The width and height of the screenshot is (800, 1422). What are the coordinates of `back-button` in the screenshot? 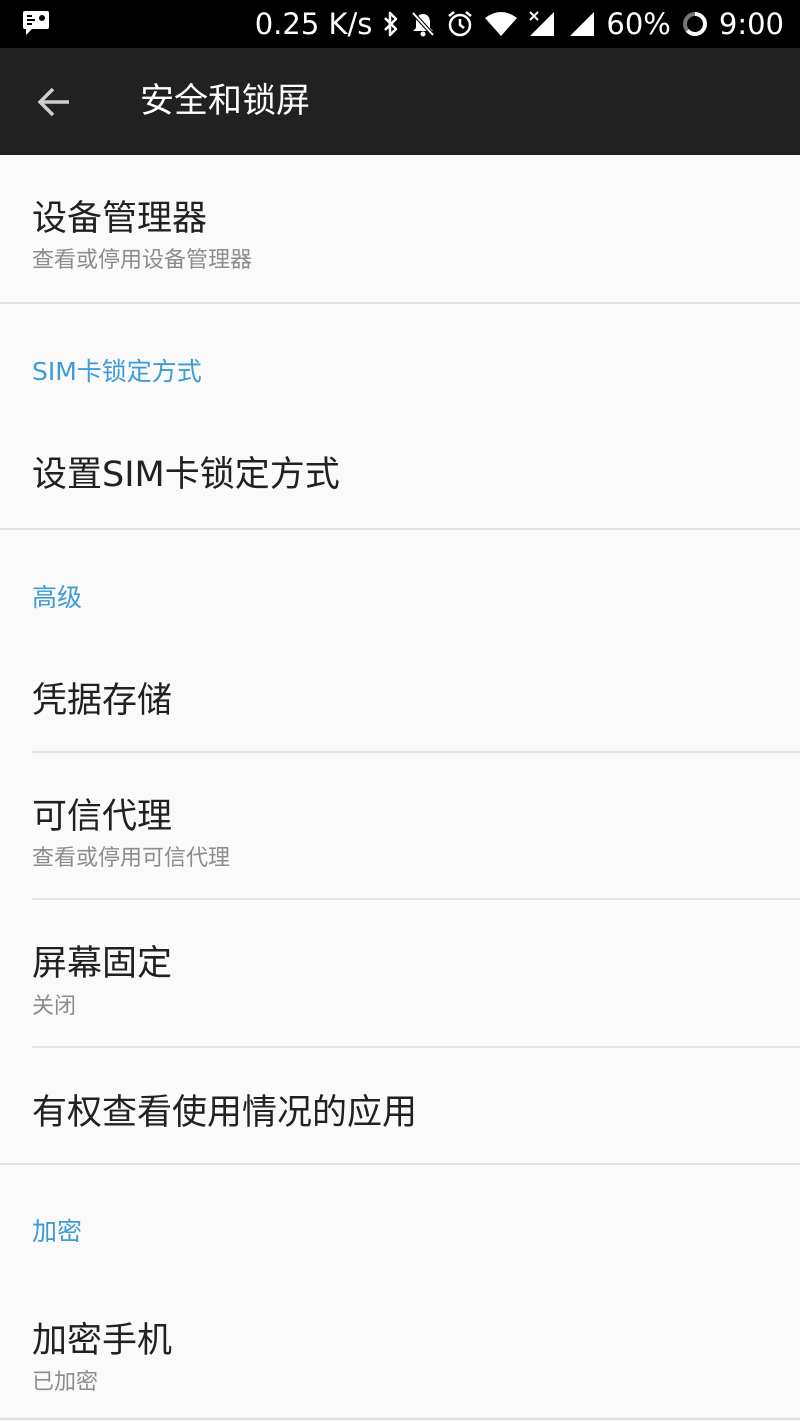 It's located at (54, 102).